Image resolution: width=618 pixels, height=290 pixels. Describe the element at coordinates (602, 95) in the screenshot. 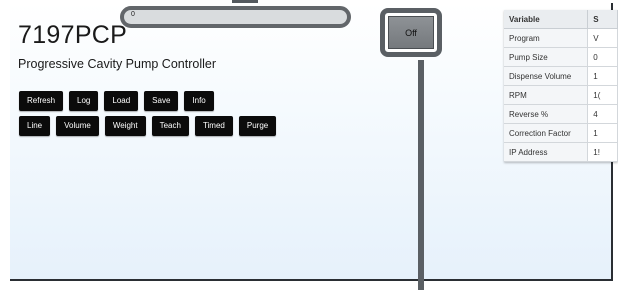

I see `variable-value: 1(` at that location.